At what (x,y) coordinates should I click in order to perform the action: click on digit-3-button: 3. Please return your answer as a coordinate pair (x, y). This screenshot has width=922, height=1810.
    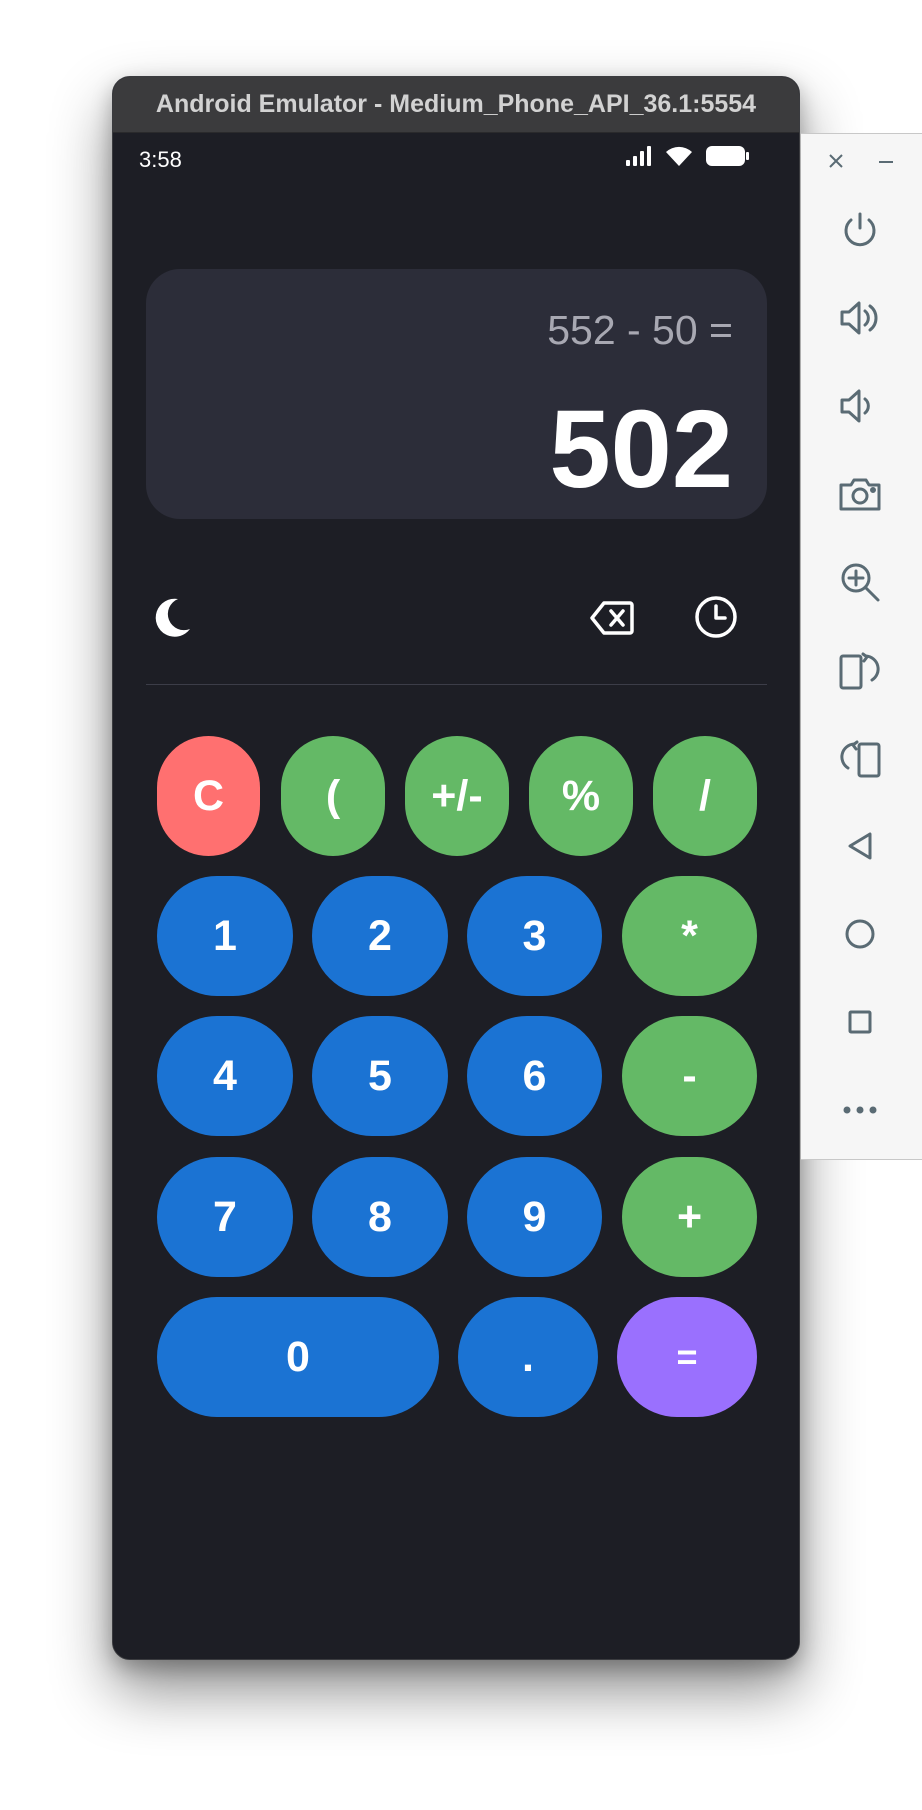
    Looking at the image, I should click on (534, 936).